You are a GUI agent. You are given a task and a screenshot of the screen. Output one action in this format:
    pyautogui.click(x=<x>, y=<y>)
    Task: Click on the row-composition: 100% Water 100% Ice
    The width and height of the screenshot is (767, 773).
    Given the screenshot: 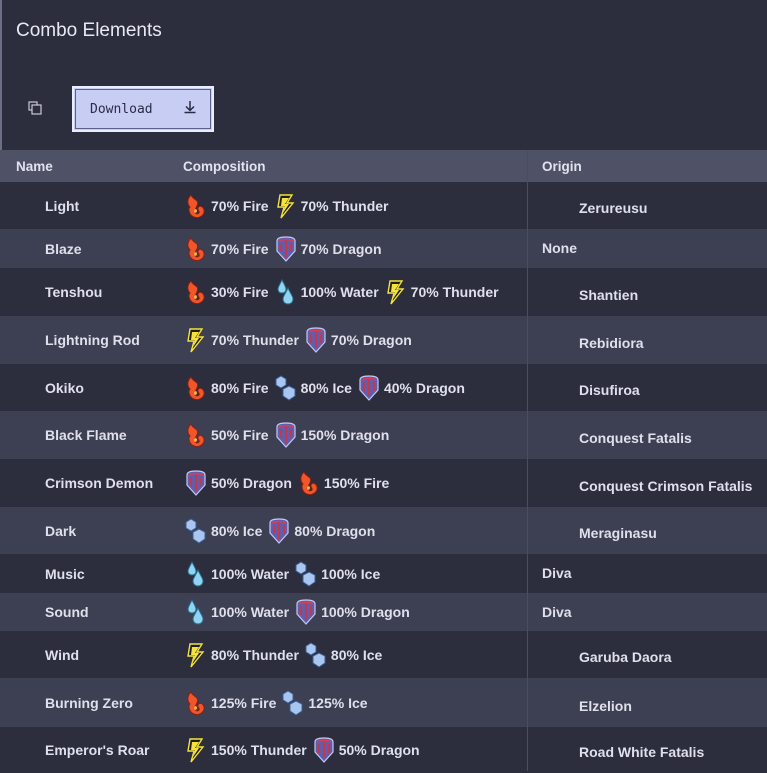 What is the action you would take?
    pyautogui.click(x=285, y=573)
    